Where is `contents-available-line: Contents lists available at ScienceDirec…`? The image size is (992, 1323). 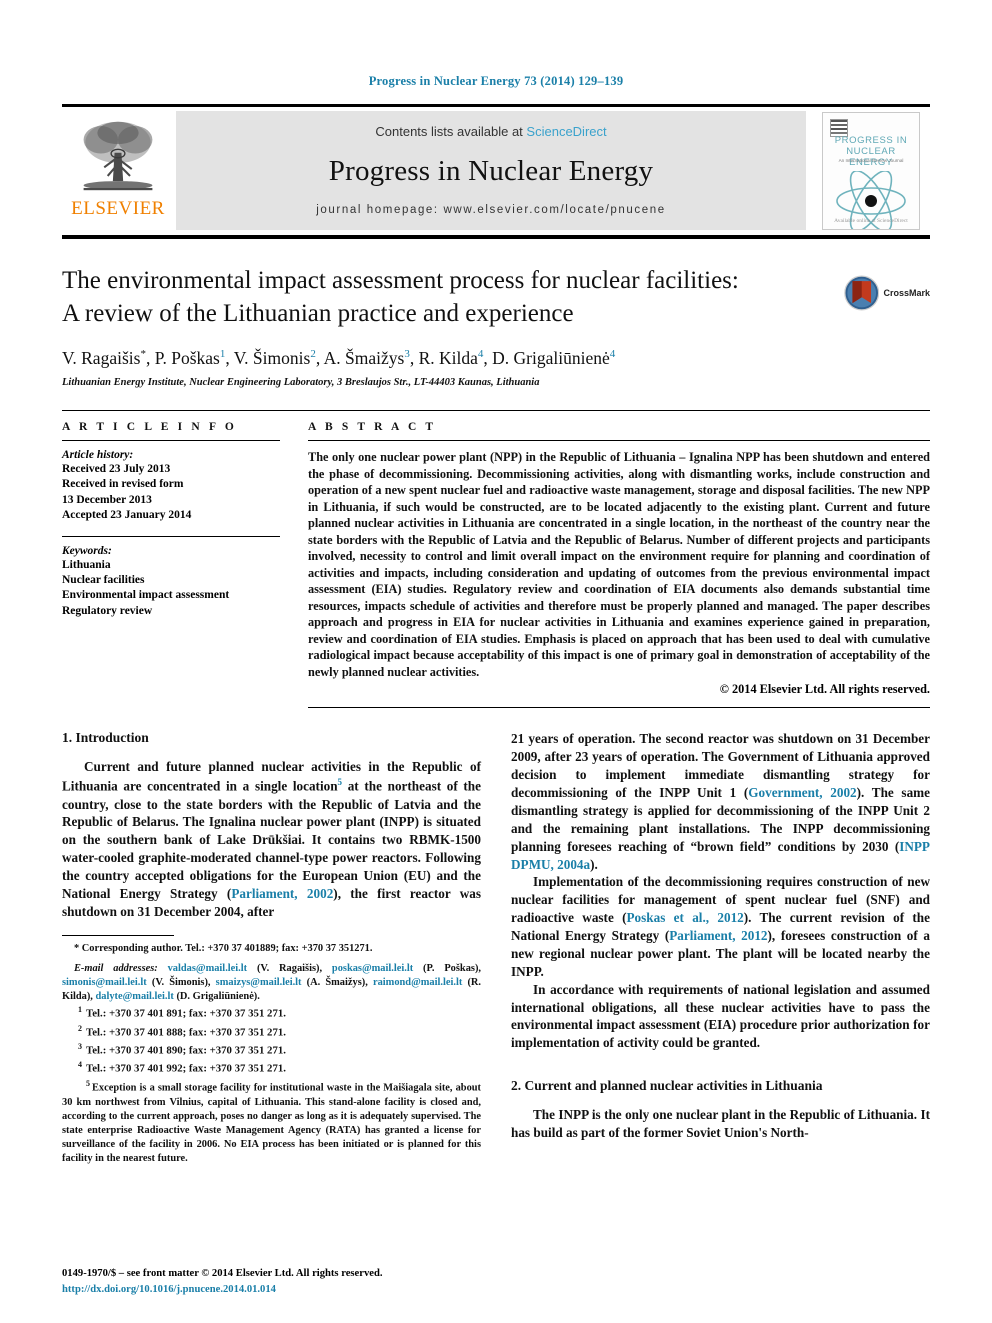
contents-available-line: Contents lists available at ScienceDirec… is located at coordinates (490, 131).